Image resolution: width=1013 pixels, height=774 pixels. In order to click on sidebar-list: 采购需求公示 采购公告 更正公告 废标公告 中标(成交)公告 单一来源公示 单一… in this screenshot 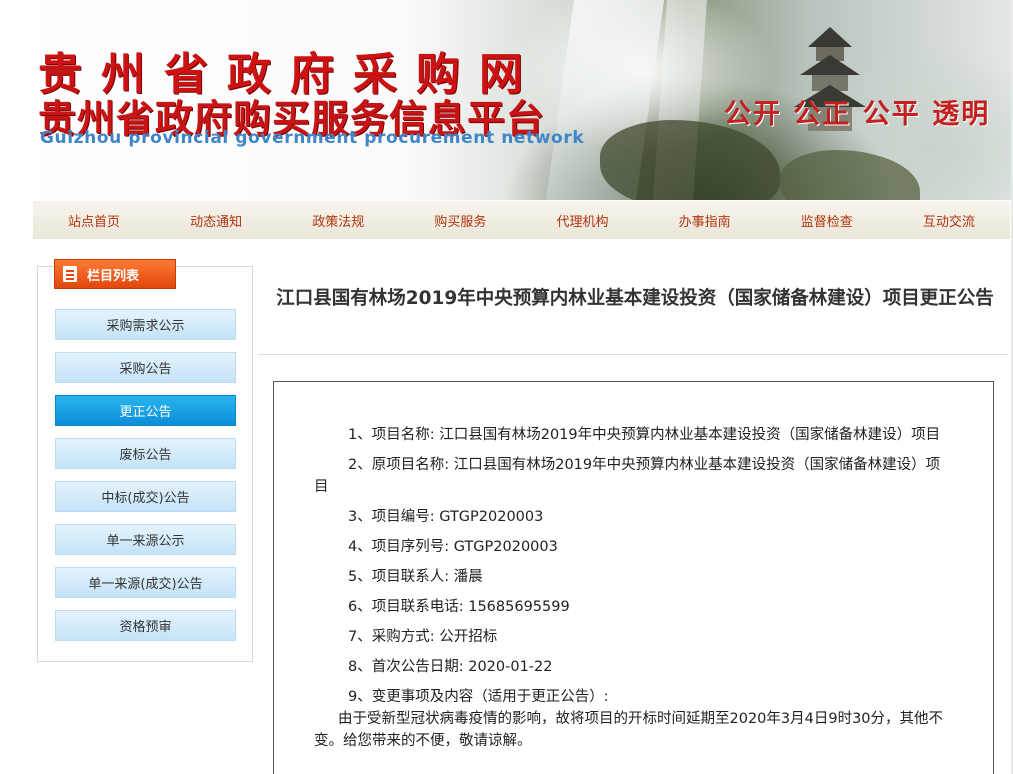, I will do `click(145, 481)`.